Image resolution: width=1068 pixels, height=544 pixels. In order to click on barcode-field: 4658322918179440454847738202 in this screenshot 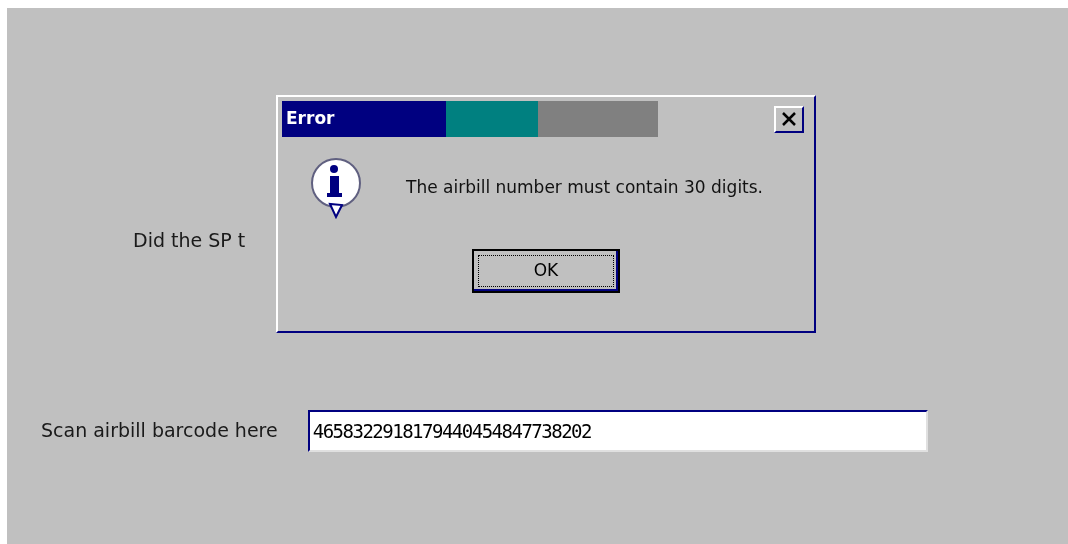, I will do `click(617, 430)`.